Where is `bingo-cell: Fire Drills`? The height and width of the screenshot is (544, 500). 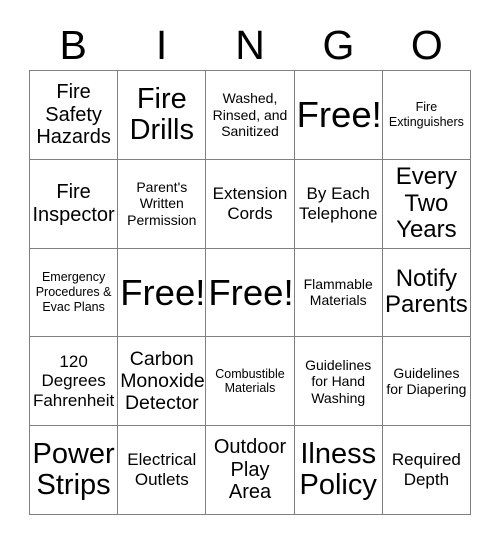
bingo-cell: Fire Drills is located at coordinates (162, 115).